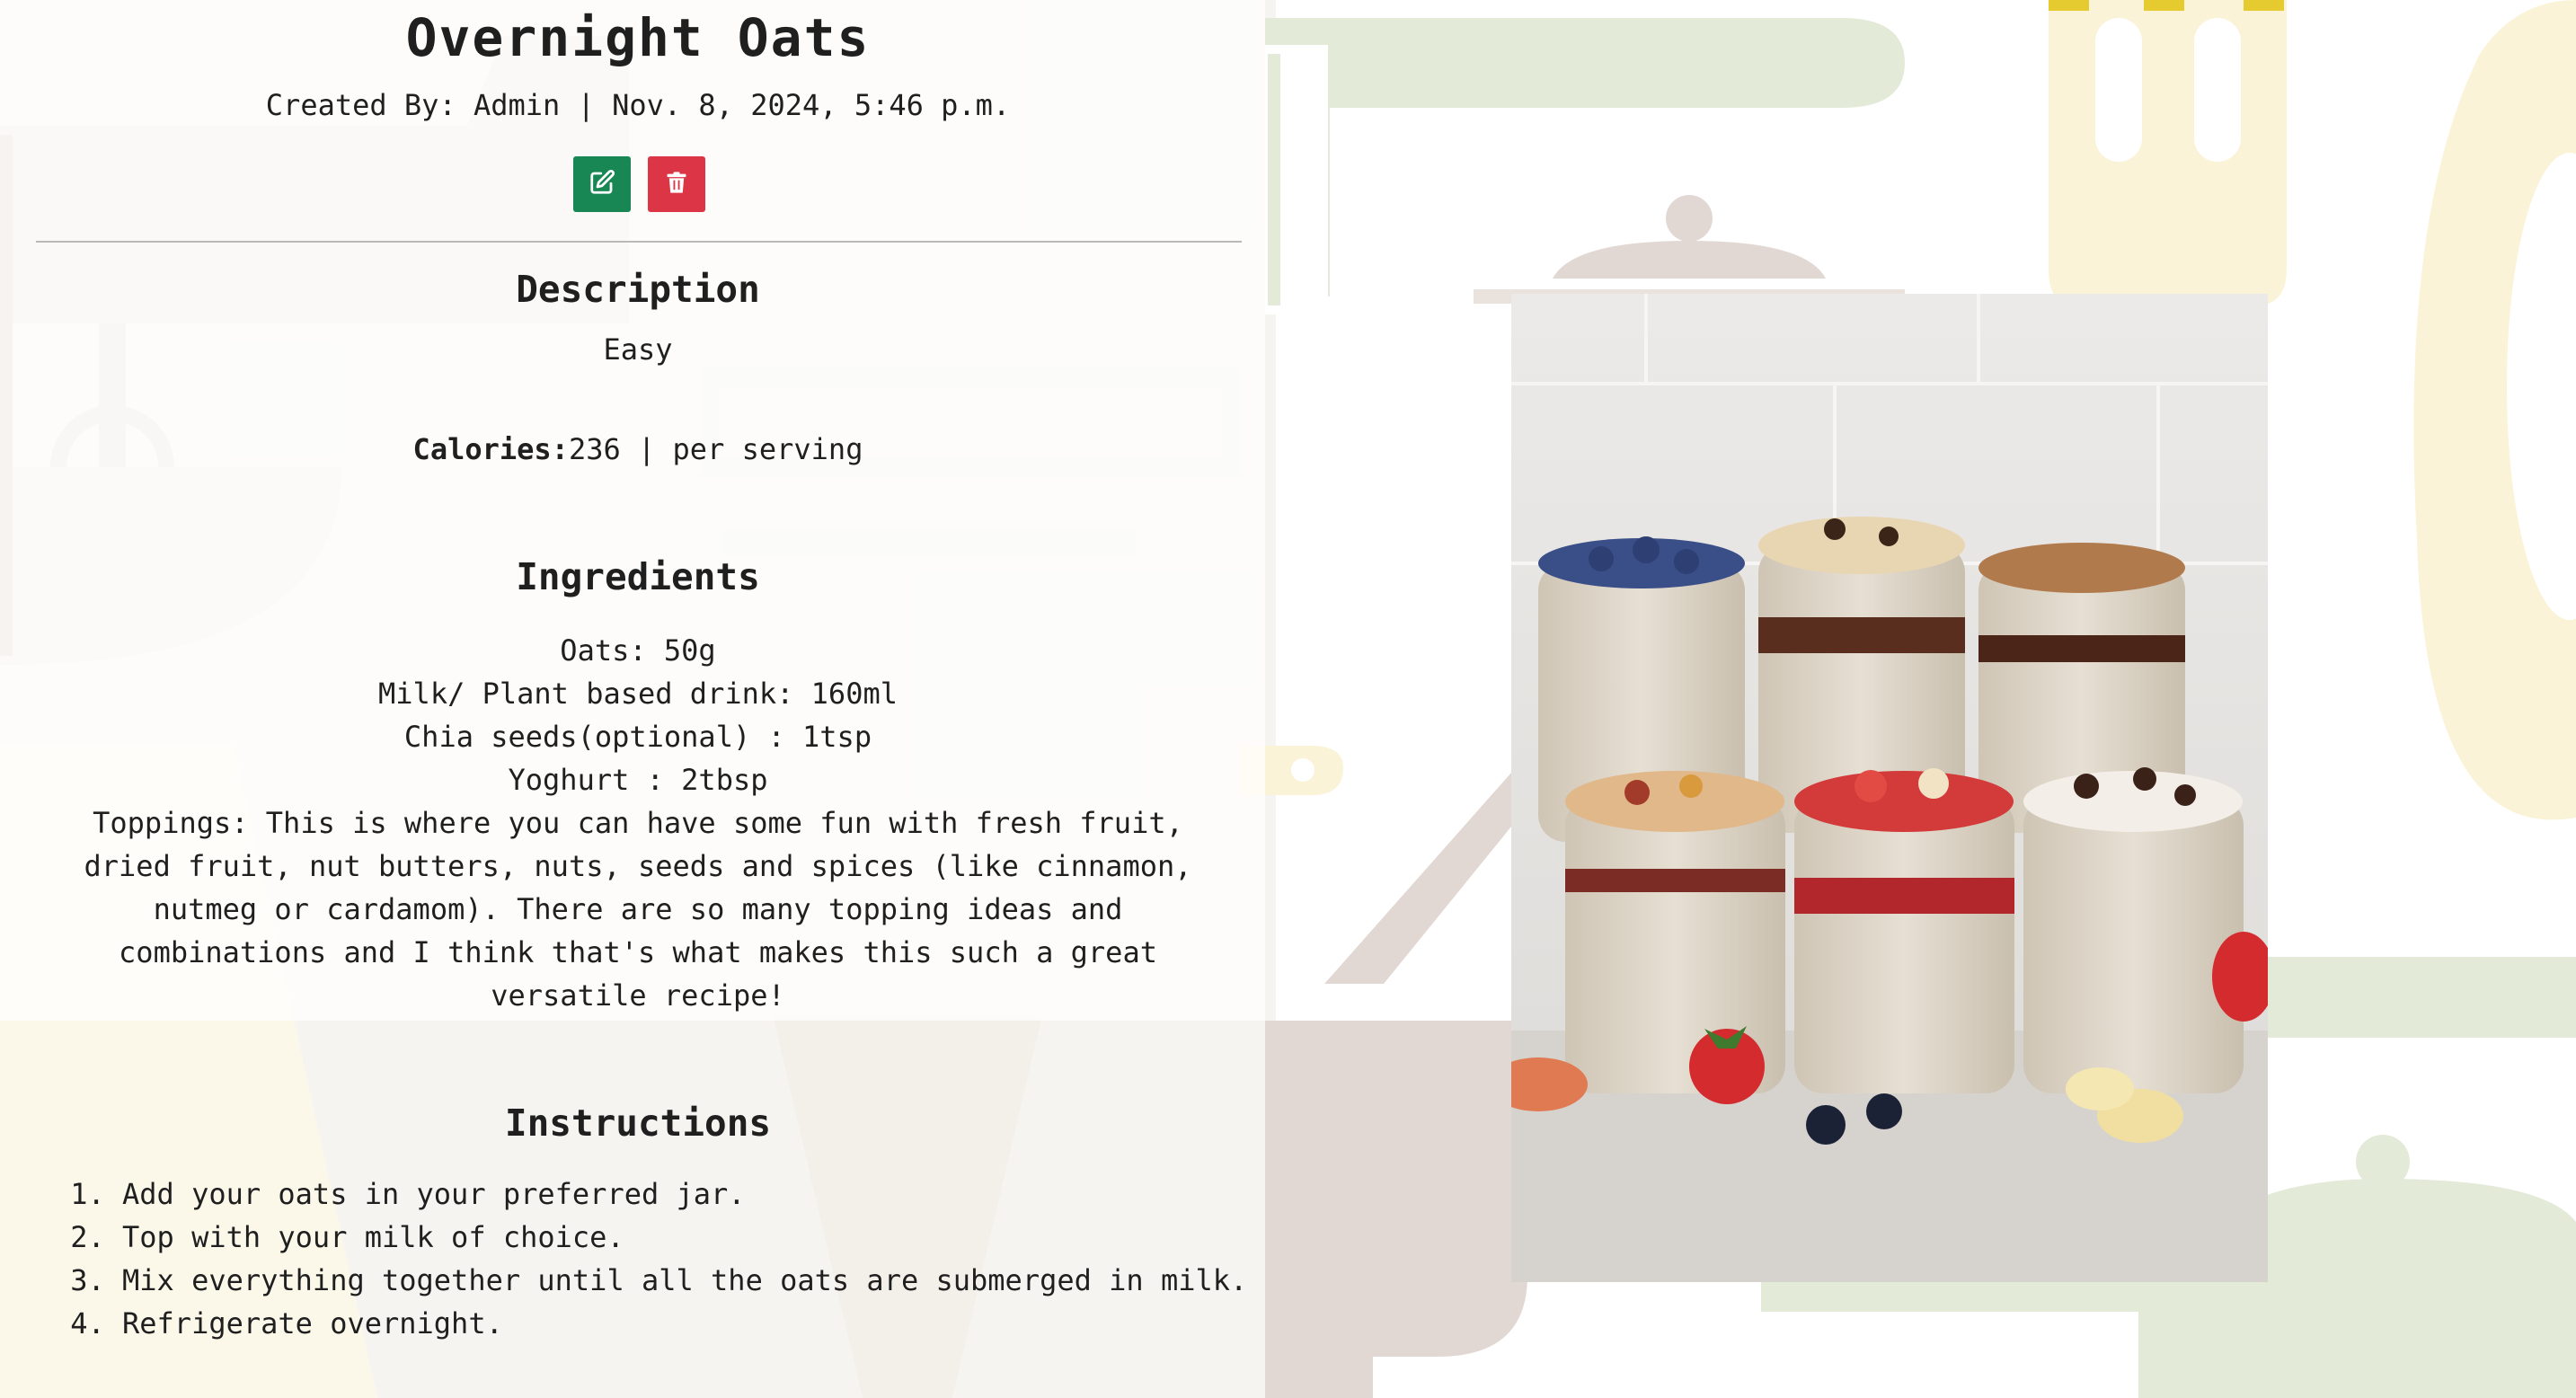  I want to click on instruction-step: Refrigerate overnight., so click(688, 1323).